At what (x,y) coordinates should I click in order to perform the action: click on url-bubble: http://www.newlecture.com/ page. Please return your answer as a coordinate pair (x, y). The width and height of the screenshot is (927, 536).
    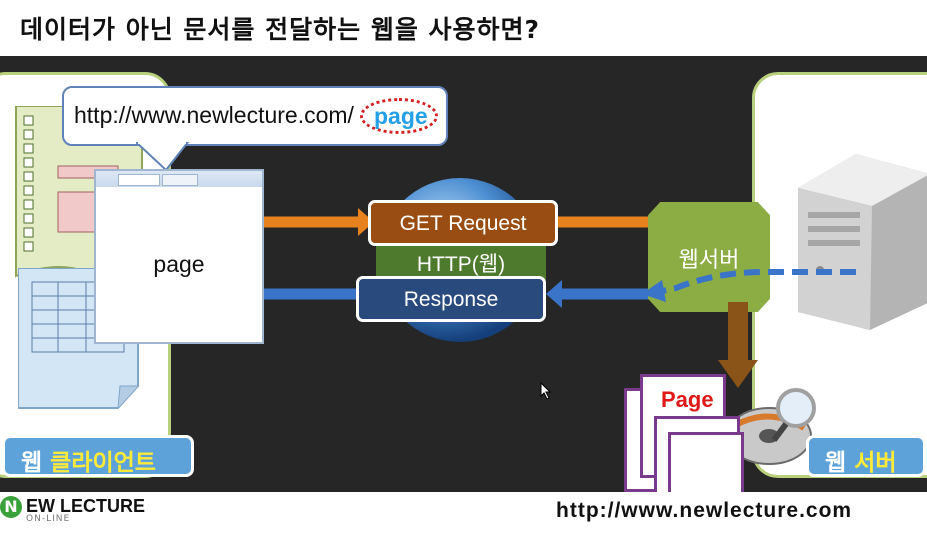
    Looking at the image, I should click on (255, 116).